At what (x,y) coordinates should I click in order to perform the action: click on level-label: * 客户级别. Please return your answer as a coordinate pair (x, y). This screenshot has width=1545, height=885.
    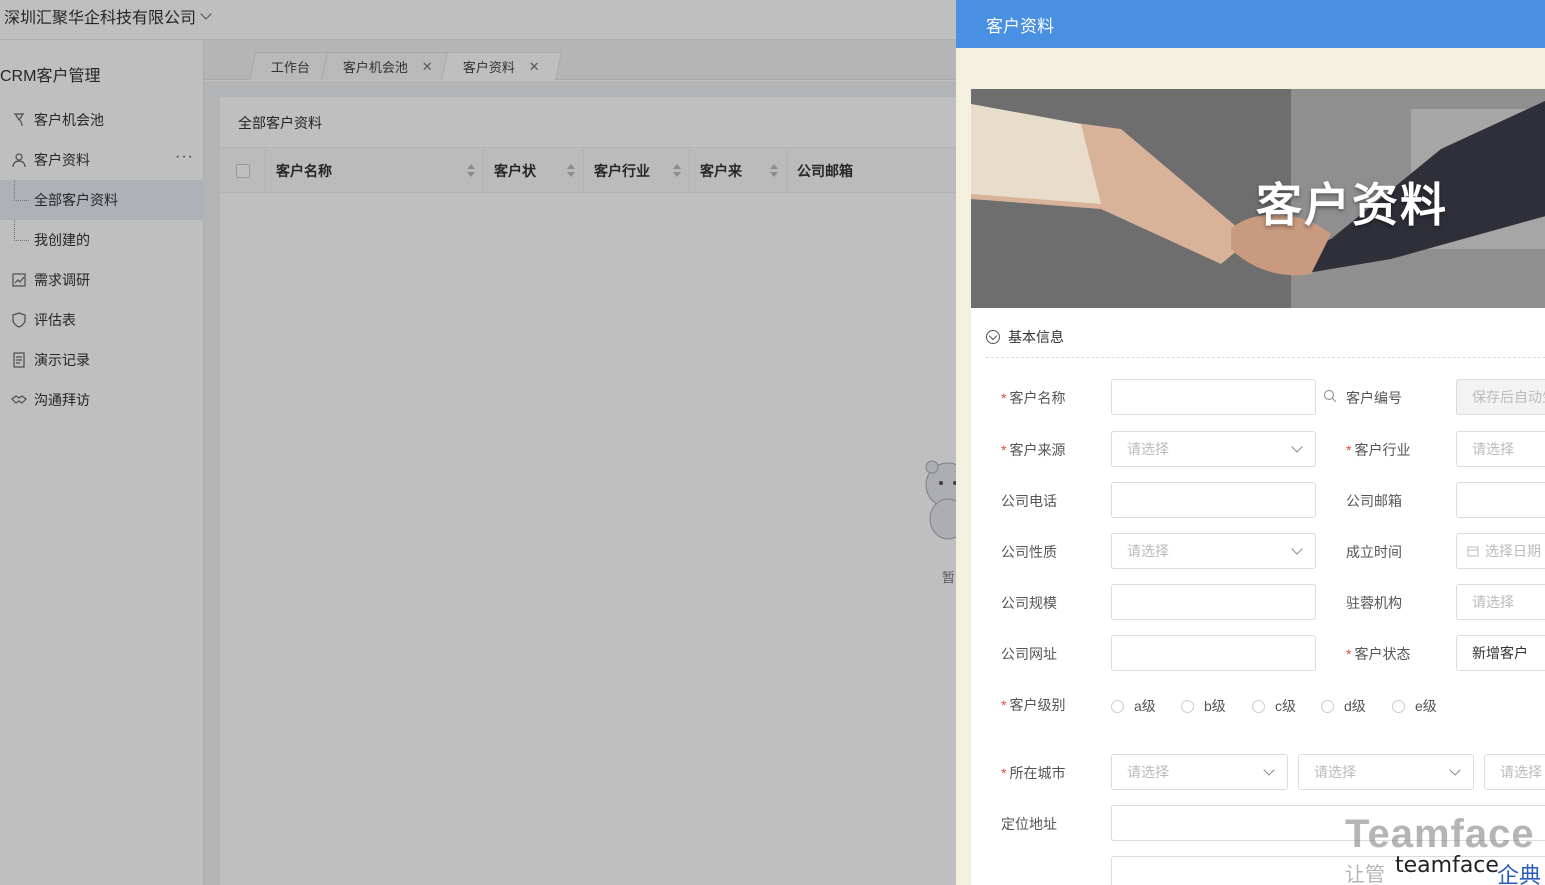
    Looking at the image, I should click on (1033, 705).